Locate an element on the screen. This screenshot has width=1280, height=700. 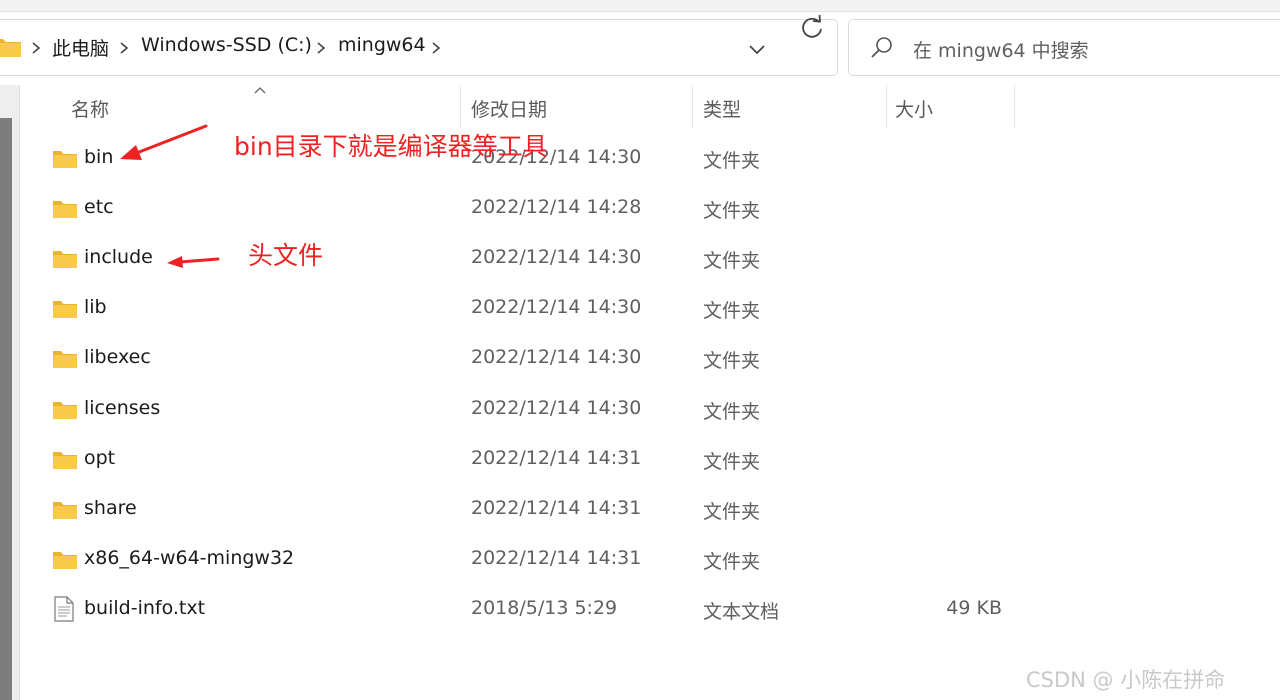
file-name: lib is located at coordinates (95, 307).